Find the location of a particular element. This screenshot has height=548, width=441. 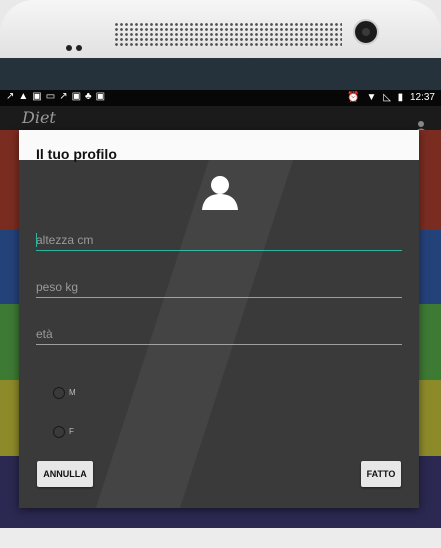

dialog-title: Il tuo profilo is located at coordinates (76, 154).